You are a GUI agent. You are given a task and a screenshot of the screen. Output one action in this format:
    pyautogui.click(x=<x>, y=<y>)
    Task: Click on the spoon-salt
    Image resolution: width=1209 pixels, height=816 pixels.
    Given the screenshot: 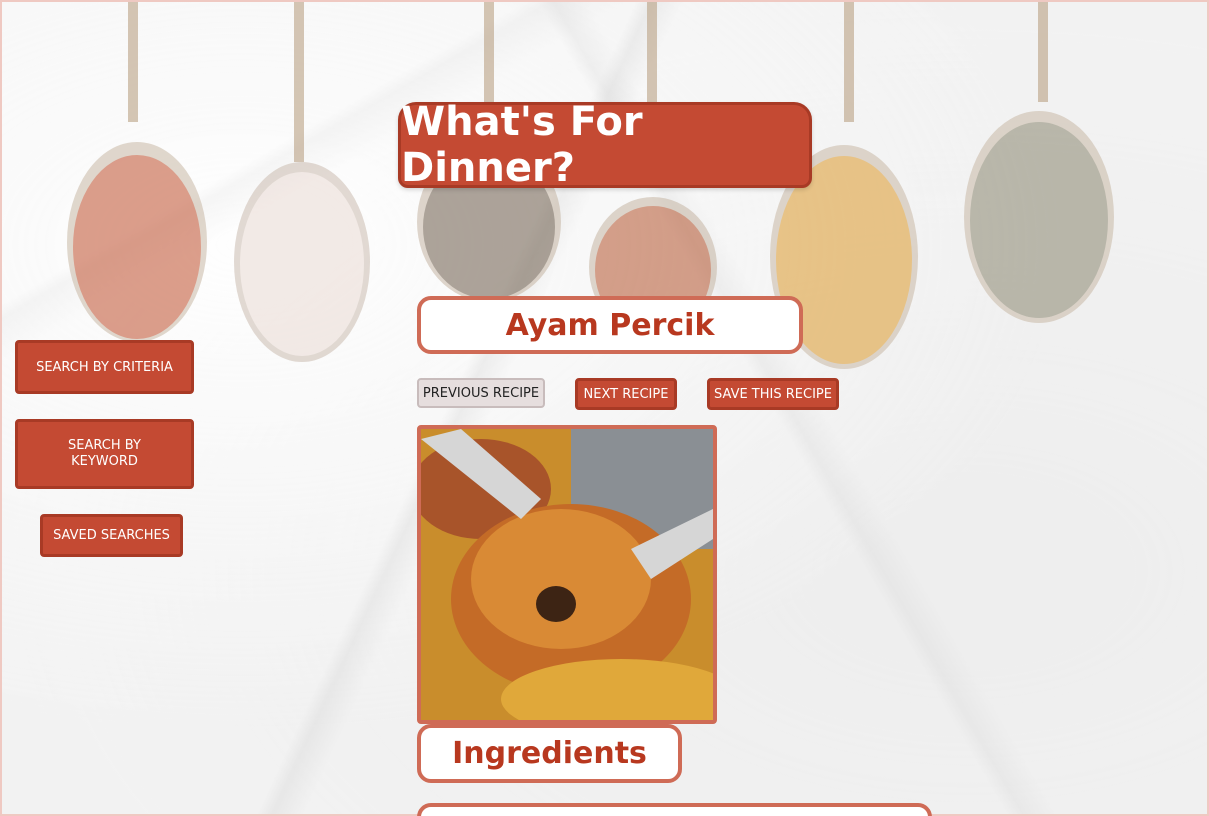 What is the action you would take?
    pyautogui.click(x=302, y=182)
    